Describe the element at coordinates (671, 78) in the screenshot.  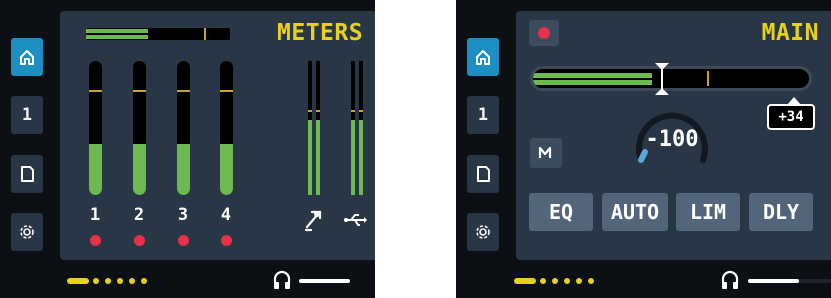
I see `master-level-meter` at that location.